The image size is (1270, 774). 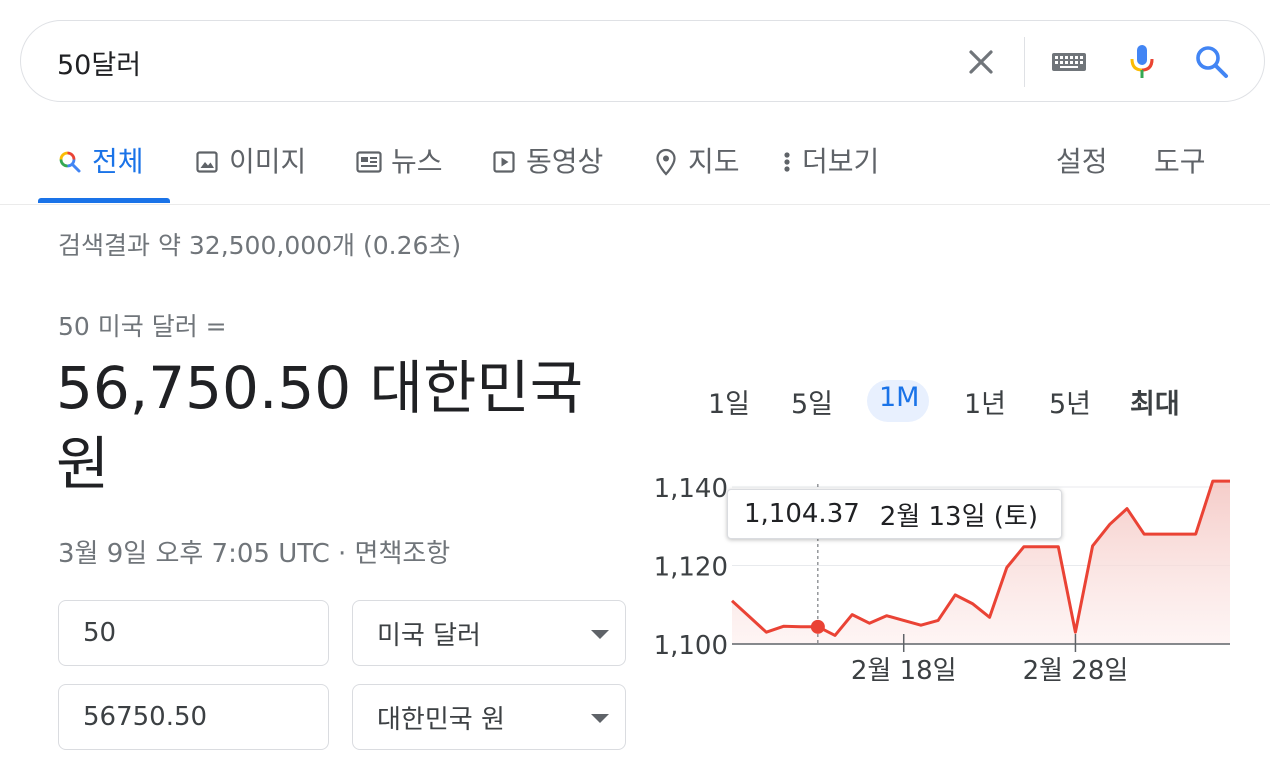 What do you see at coordinates (104, 200) in the screenshot?
I see `active-tab-indicator` at bounding box center [104, 200].